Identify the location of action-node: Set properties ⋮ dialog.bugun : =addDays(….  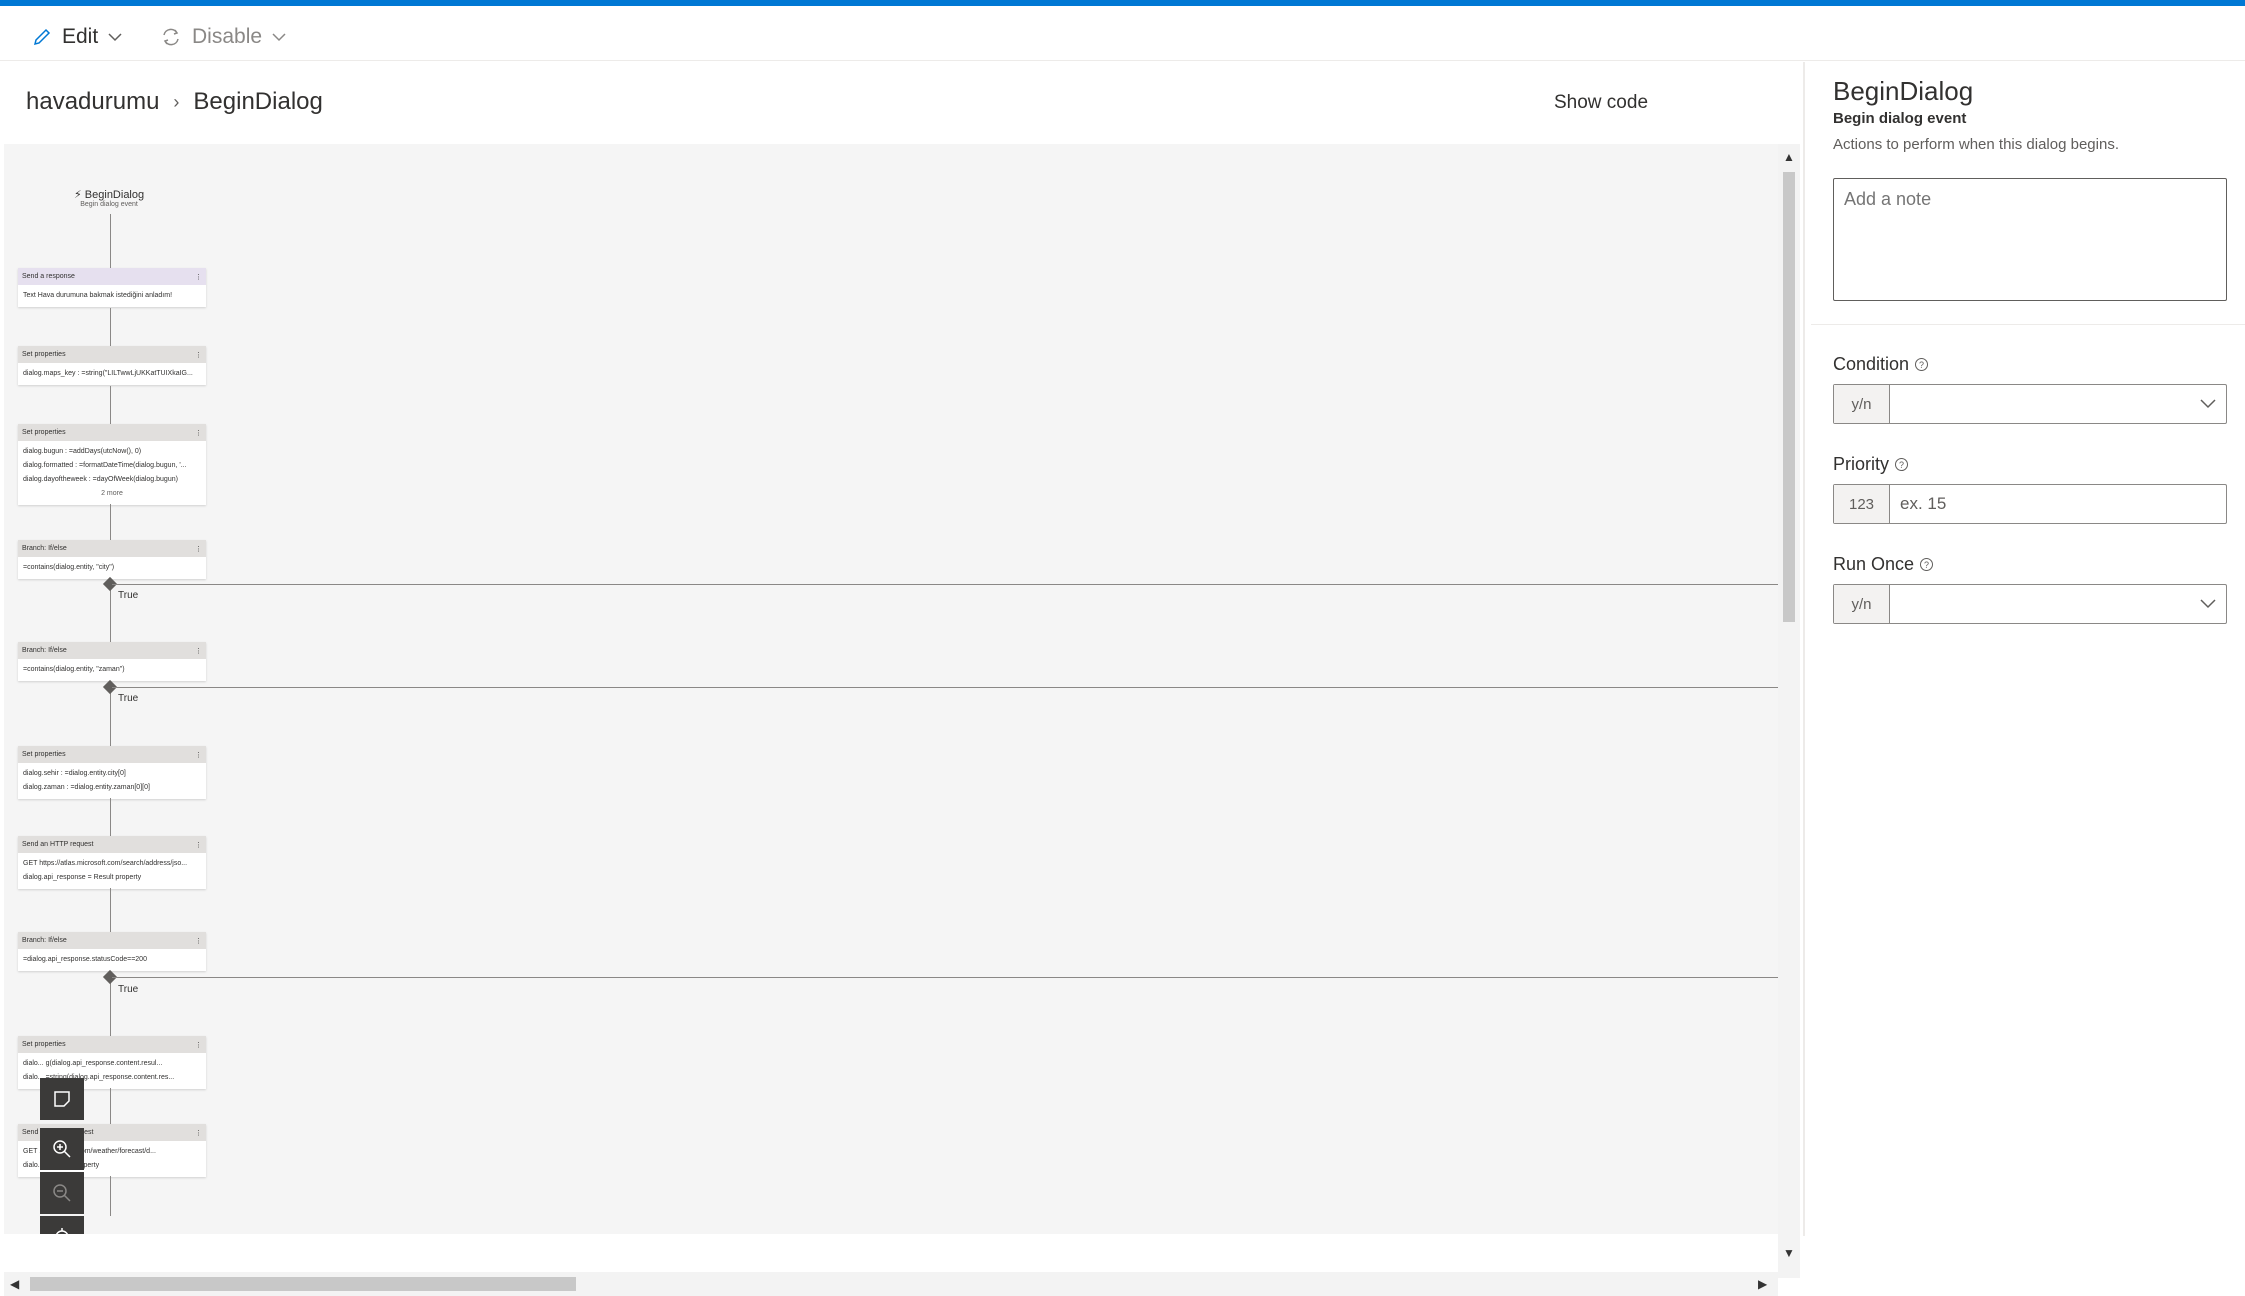
(112, 464).